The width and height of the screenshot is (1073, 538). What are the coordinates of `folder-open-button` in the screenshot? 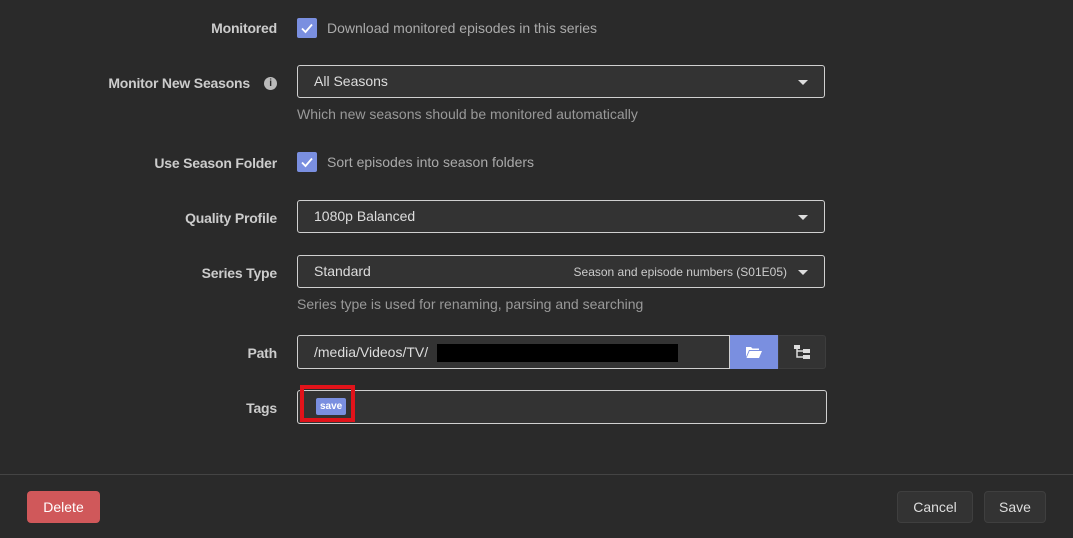 It's located at (754, 352).